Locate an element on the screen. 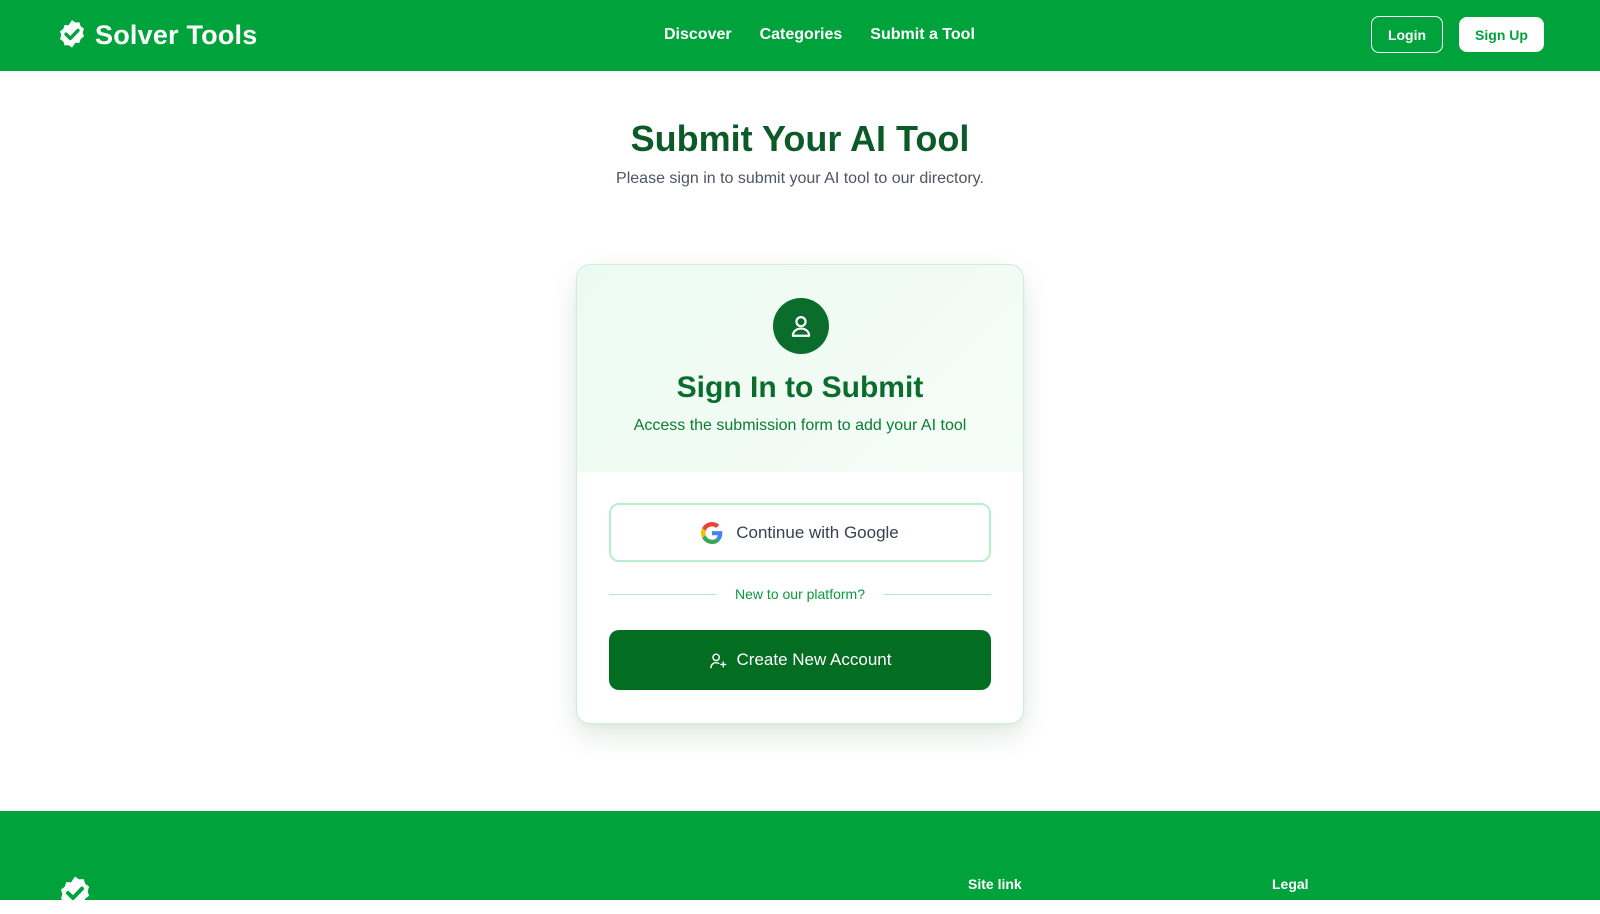 This screenshot has width=1600, height=914. card-title: Sign In to Submit is located at coordinates (800, 387).